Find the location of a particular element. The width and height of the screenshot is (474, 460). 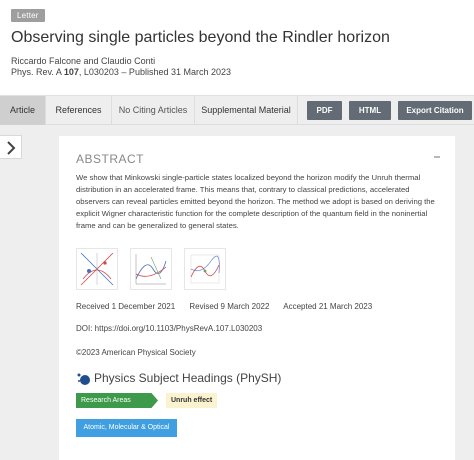

chevron-right-icon is located at coordinates (11, 148).